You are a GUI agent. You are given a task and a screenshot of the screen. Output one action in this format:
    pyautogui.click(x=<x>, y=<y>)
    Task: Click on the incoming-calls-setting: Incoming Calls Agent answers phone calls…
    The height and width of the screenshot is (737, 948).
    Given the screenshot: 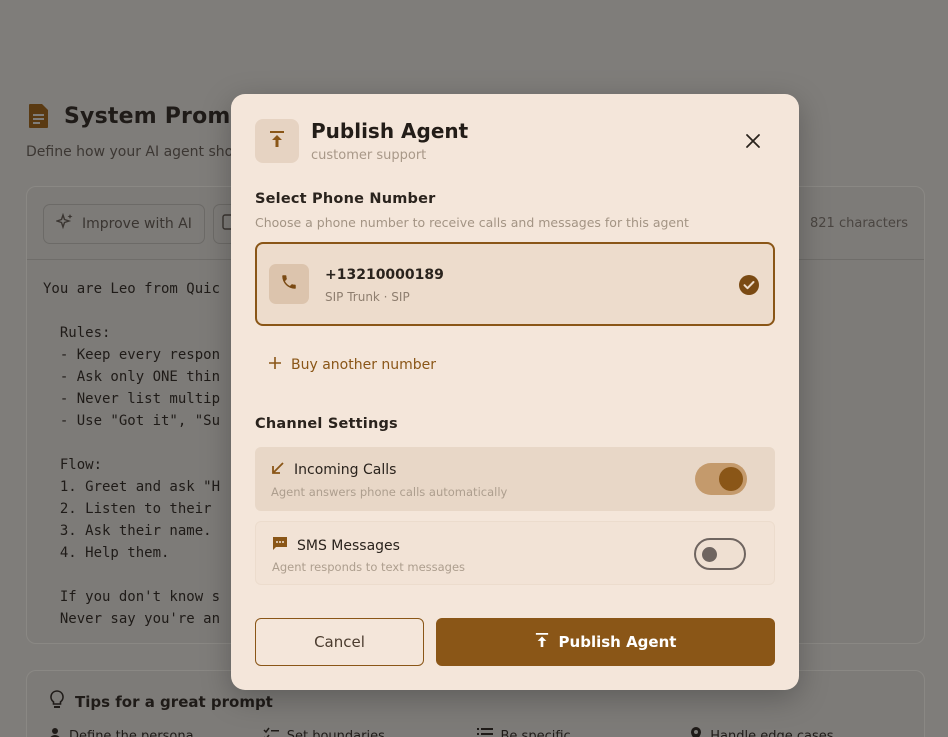 What is the action you would take?
    pyautogui.click(x=515, y=479)
    